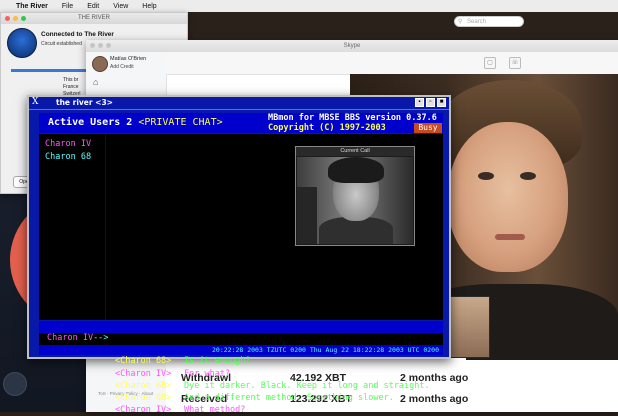 The width and height of the screenshot is (618, 416). What do you see at coordinates (77, 34) in the screenshot?
I see `river-heading: Connected to The River` at bounding box center [77, 34].